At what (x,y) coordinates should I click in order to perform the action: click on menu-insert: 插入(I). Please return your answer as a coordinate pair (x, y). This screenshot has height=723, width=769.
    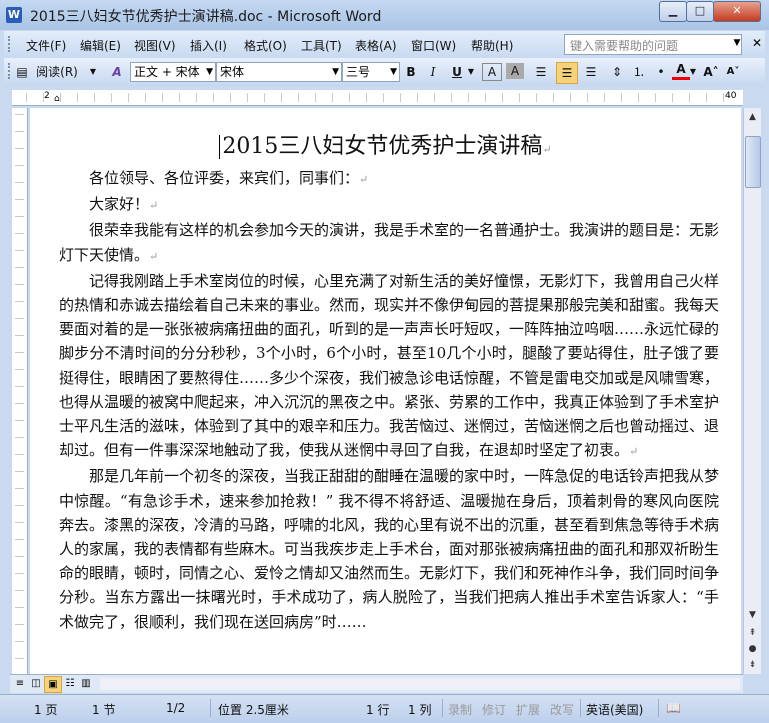
    Looking at the image, I should click on (208, 45).